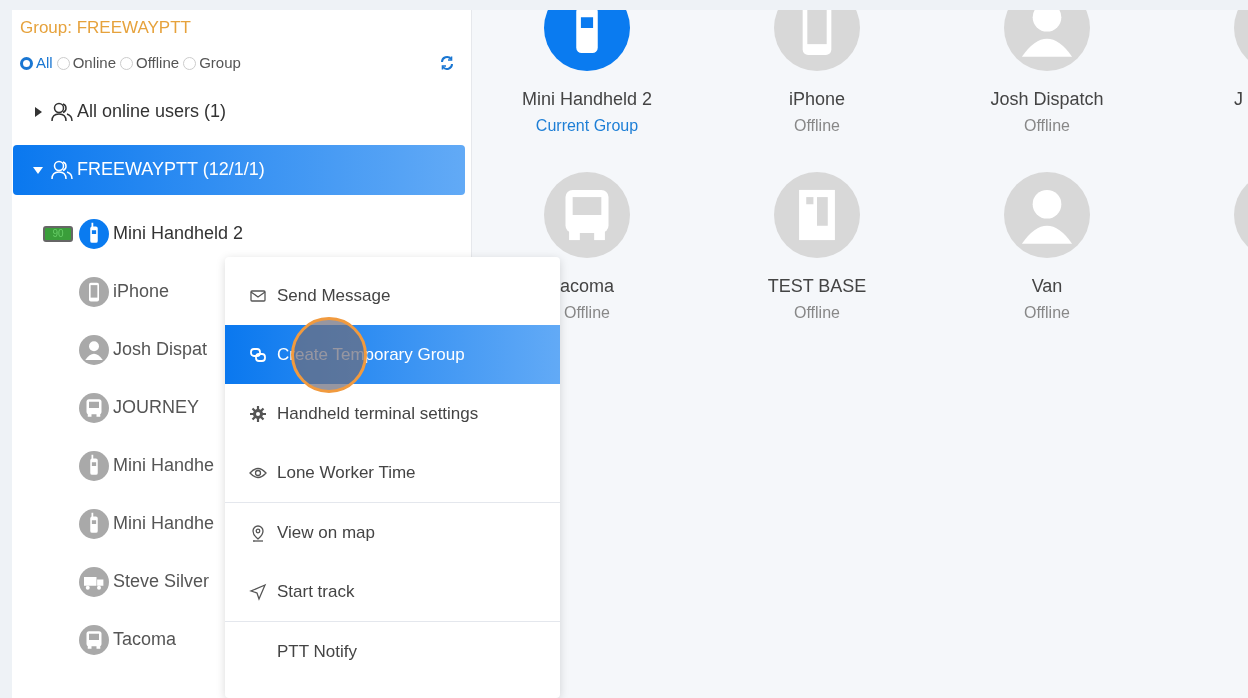  What do you see at coordinates (587, 126) in the screenshot?
I see `member-status: Current Group` at bounding box center [587, 126].